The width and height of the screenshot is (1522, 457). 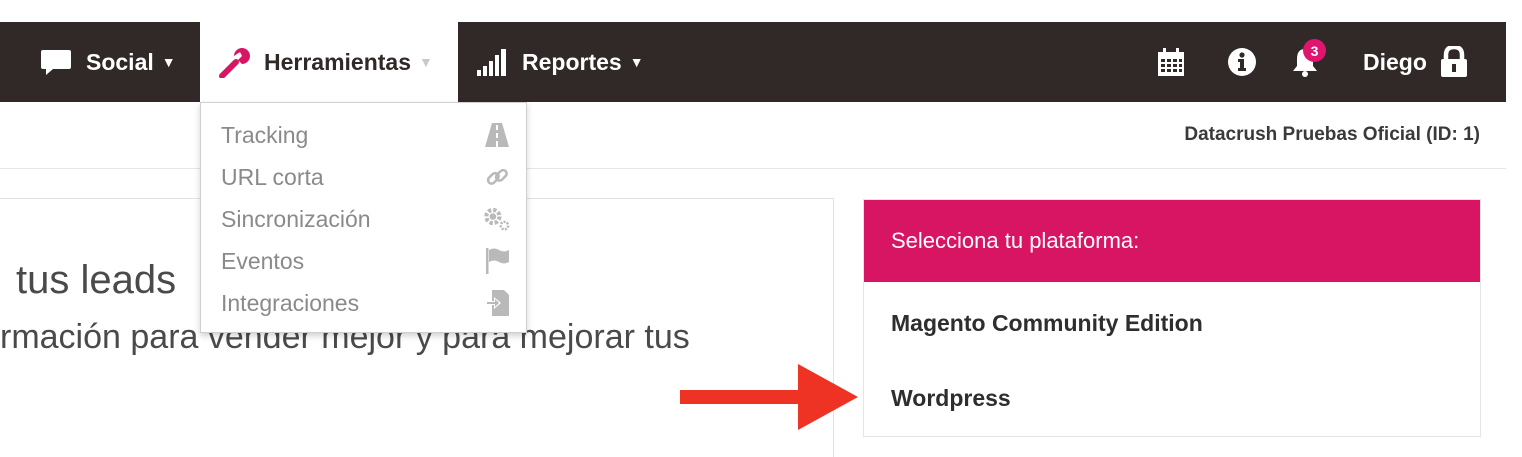 What do you see at coordinates (56, 62) in the screenshot?
I see `comment-icon` at bounding box center [56, 62].